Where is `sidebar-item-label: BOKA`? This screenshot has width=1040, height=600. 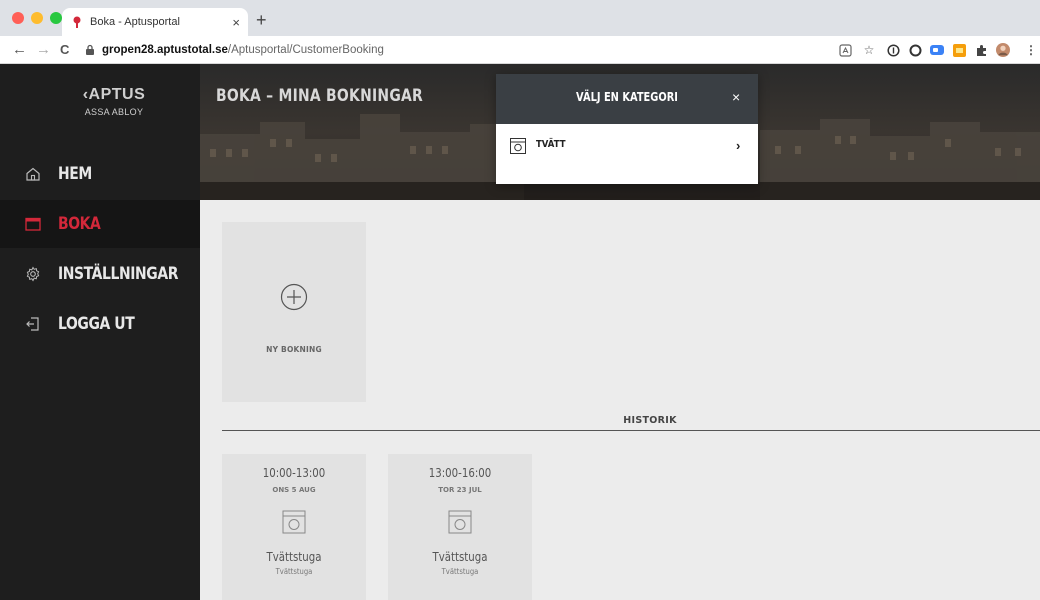
sidebar-item-label: BOKA is located at coordinates (79, 224).